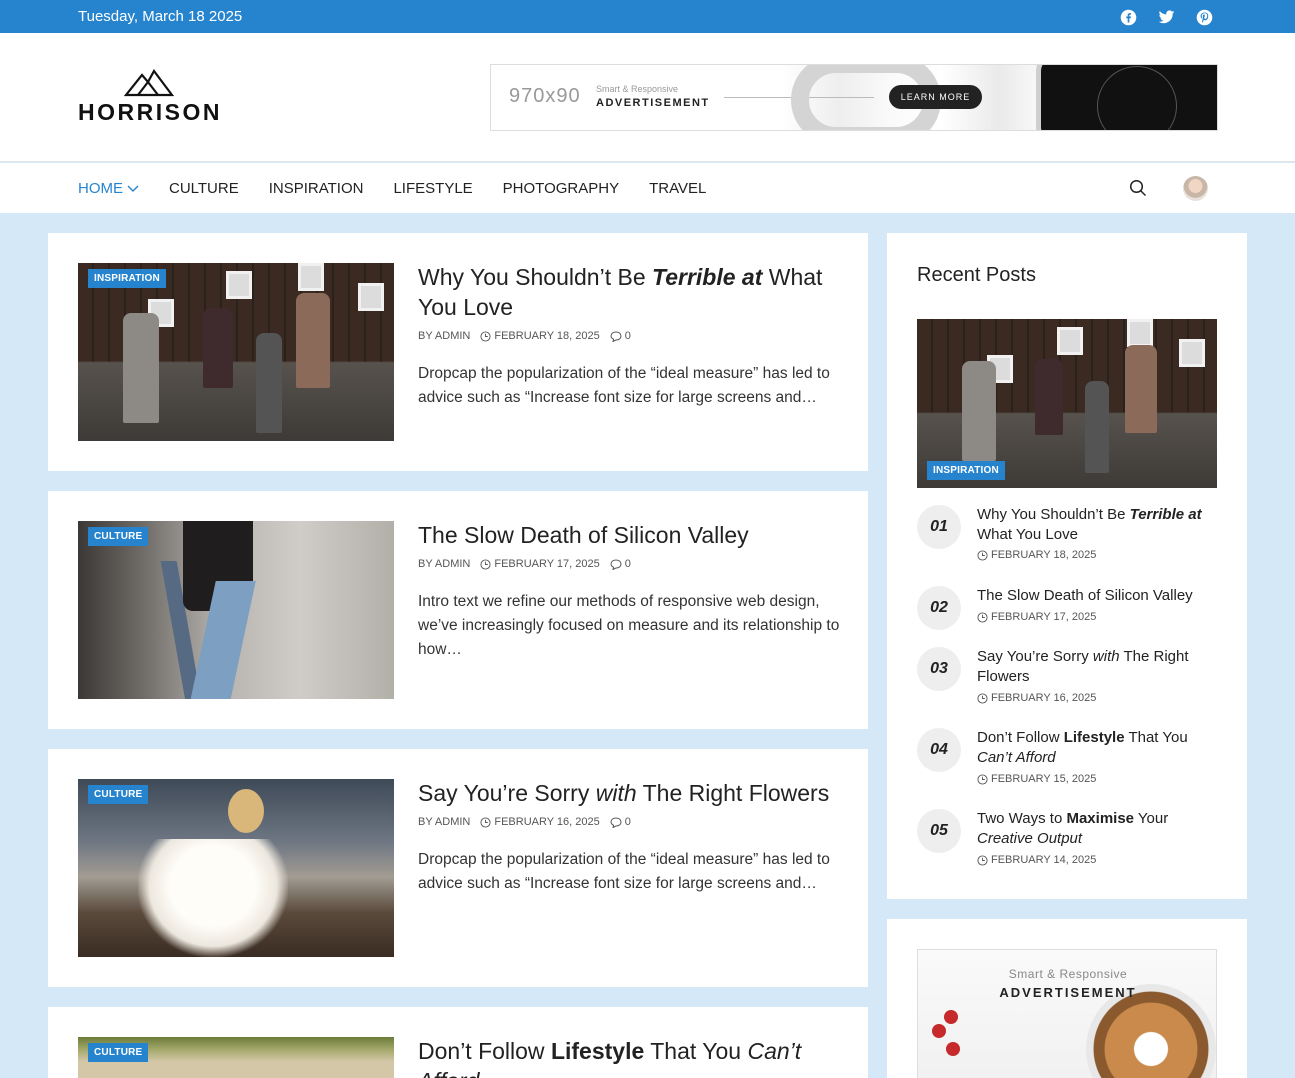  What do you see at coordinates (149, 82) in the screenshot?
I see `mountain-logo-icon` at bounding box center [149, 82].